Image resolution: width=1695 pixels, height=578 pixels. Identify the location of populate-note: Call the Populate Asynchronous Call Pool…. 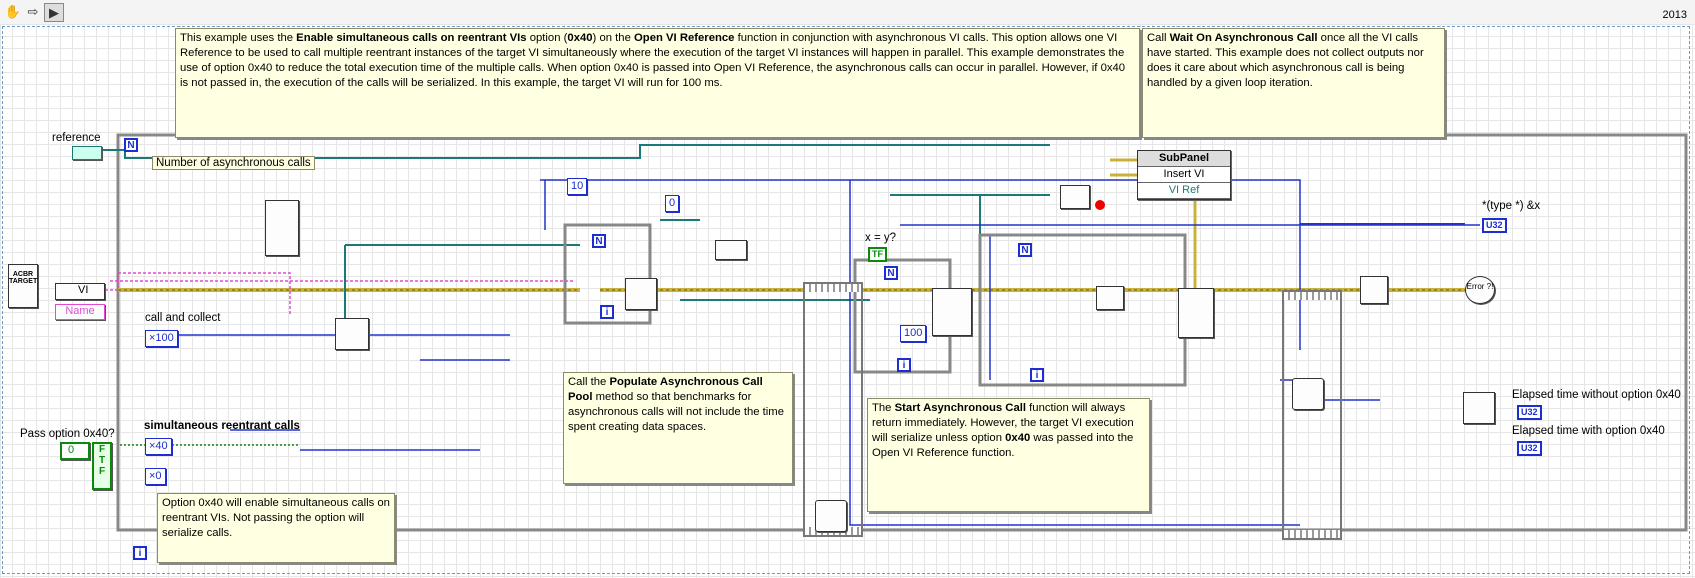
(678, 428).